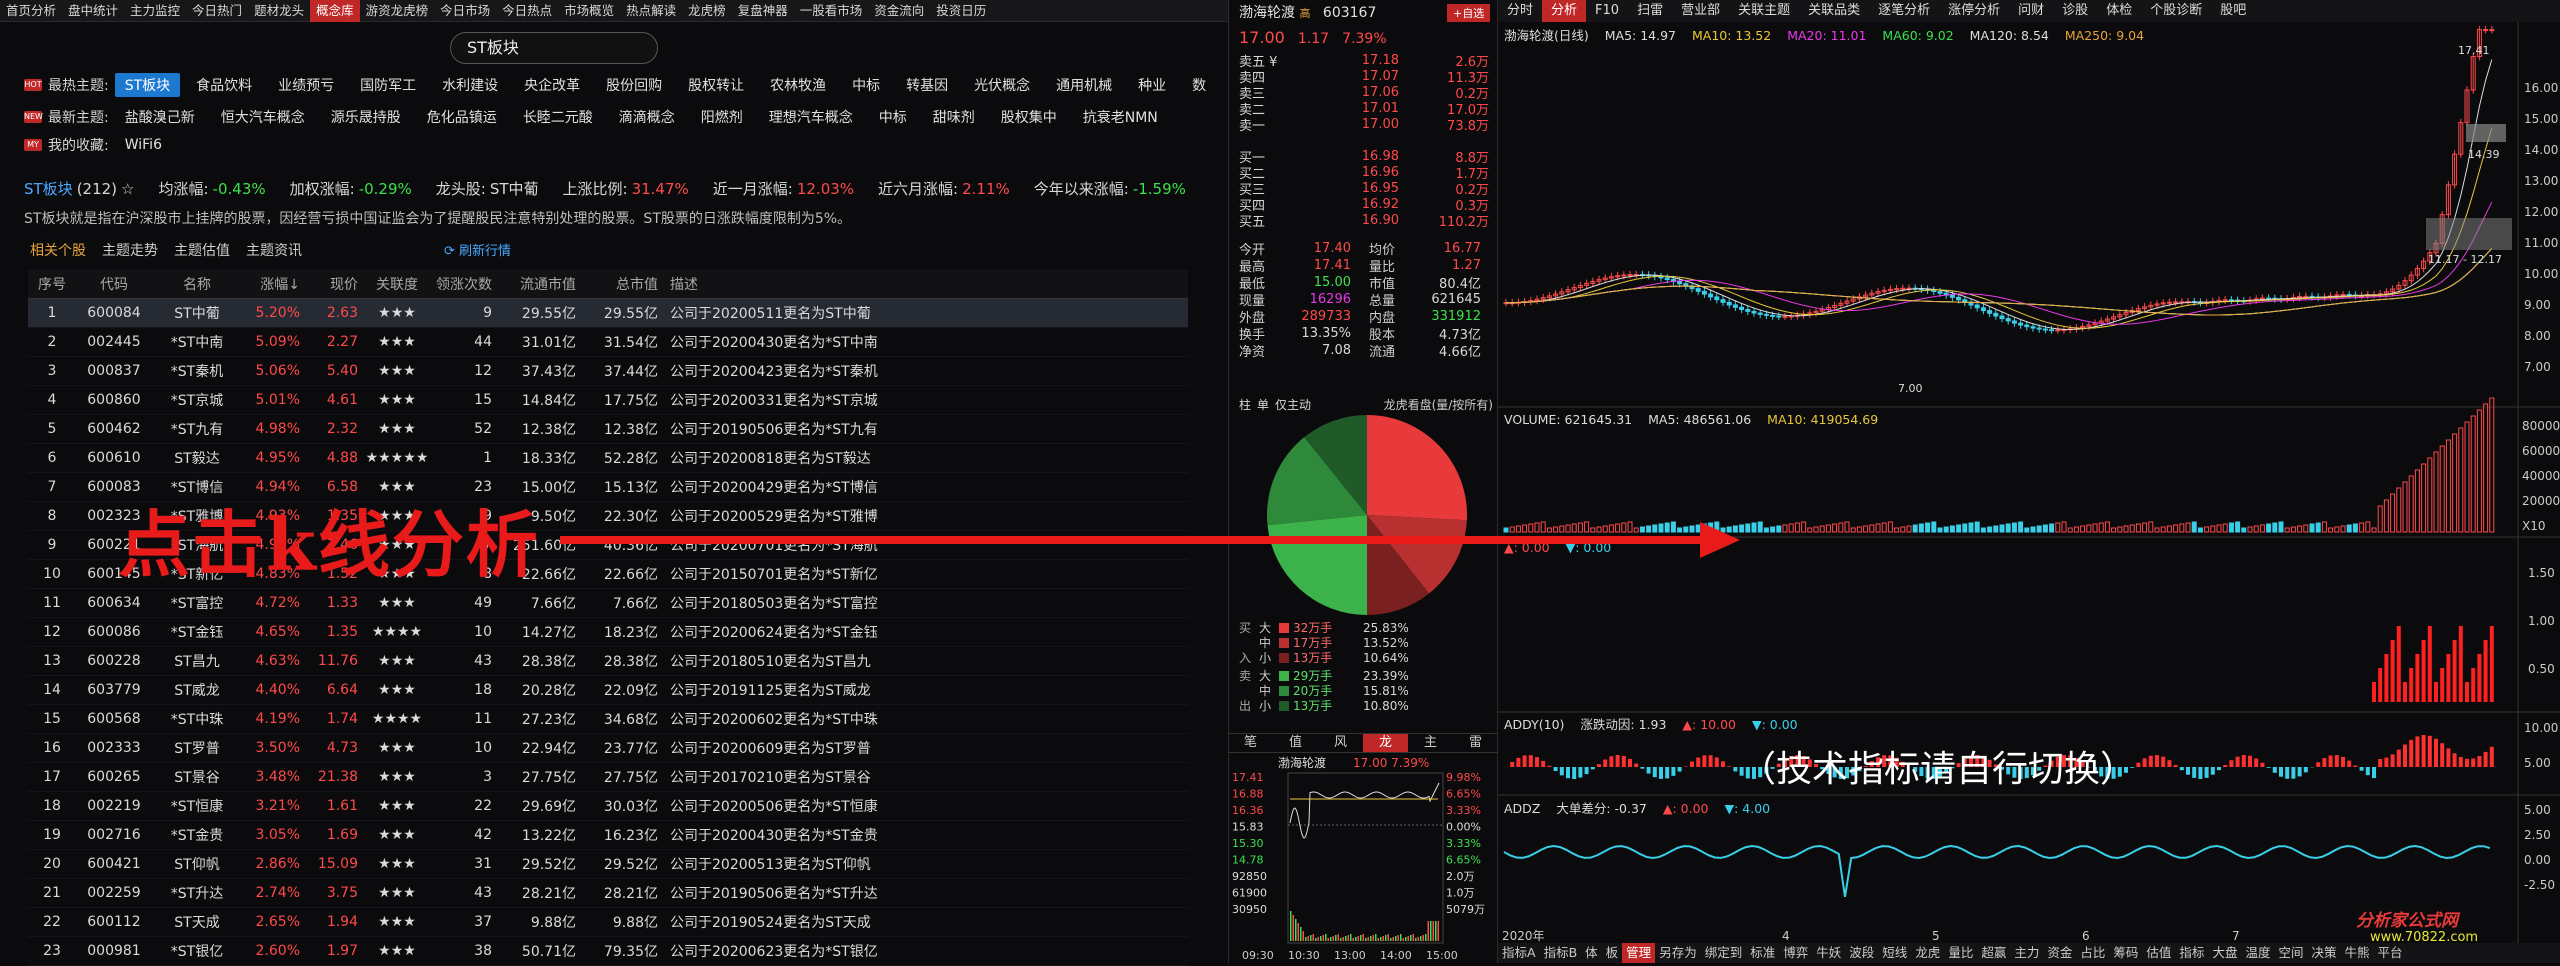  What do you see at coordinates (130, 250) in the screenshot?
I see `sub-tab: 主题走势` at bounding box center [130, 250].